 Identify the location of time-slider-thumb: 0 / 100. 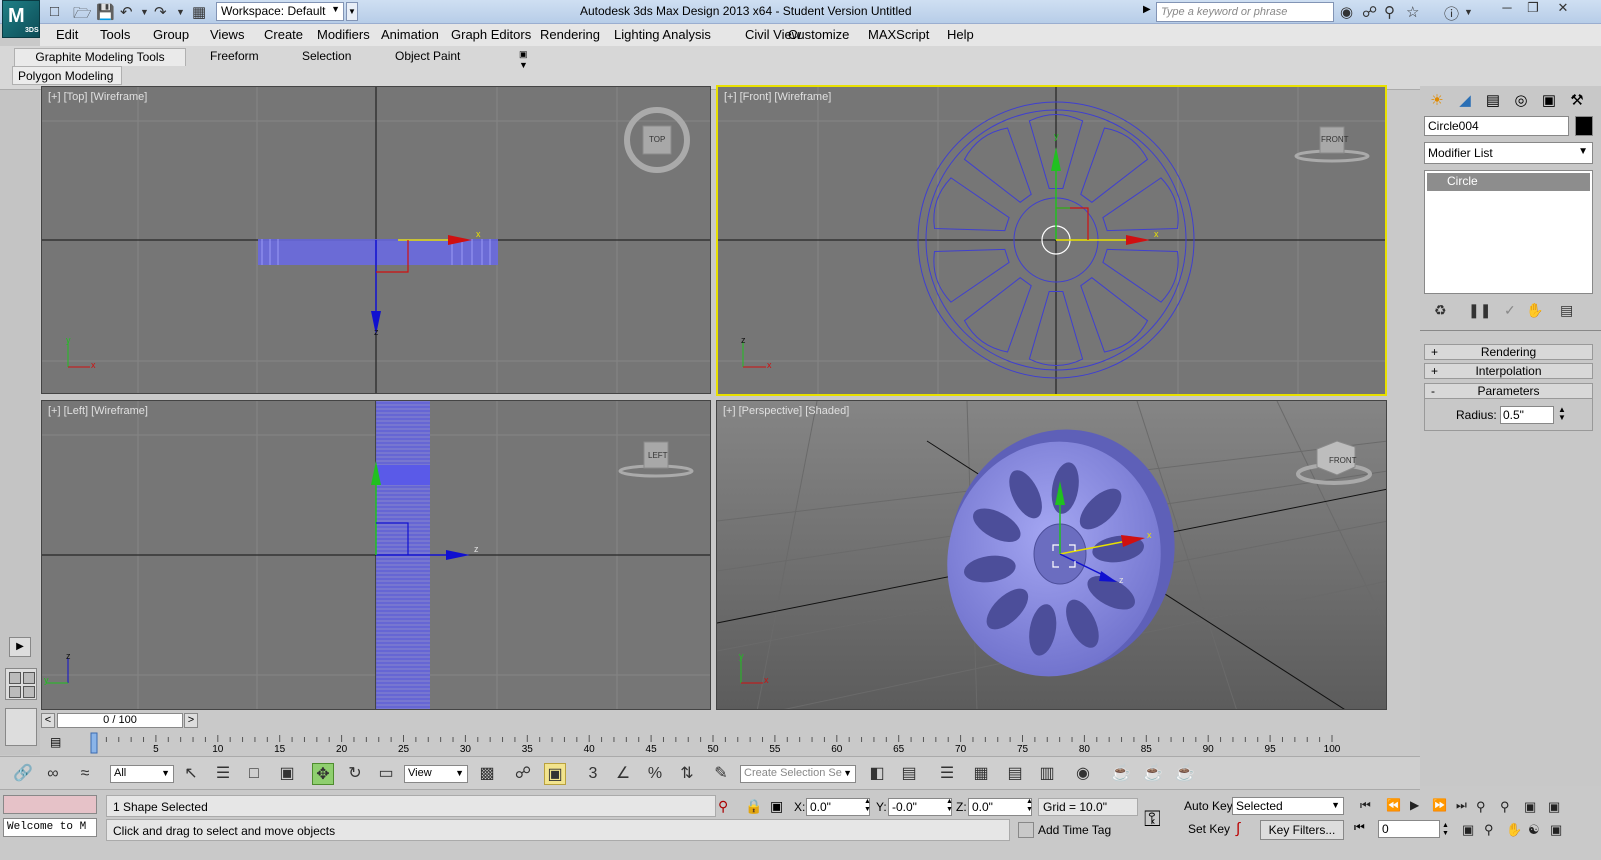
(120, 720).